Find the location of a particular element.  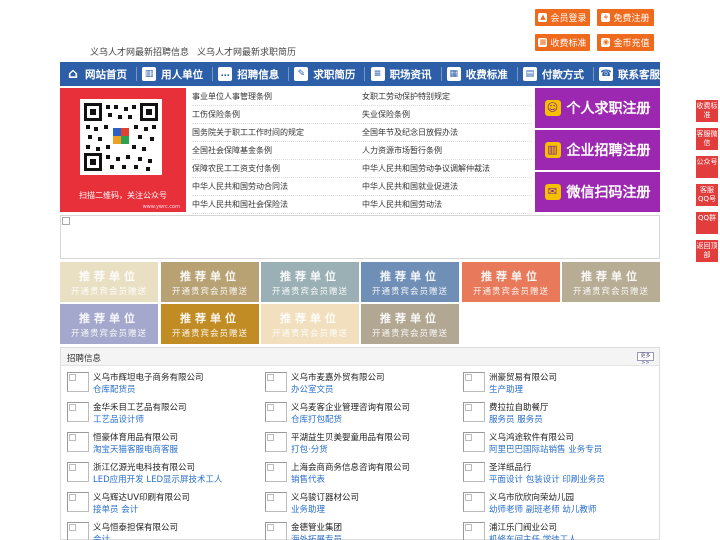

company-name-link: 费拉拉自助餐厅 is located at coordinates (519, 407).